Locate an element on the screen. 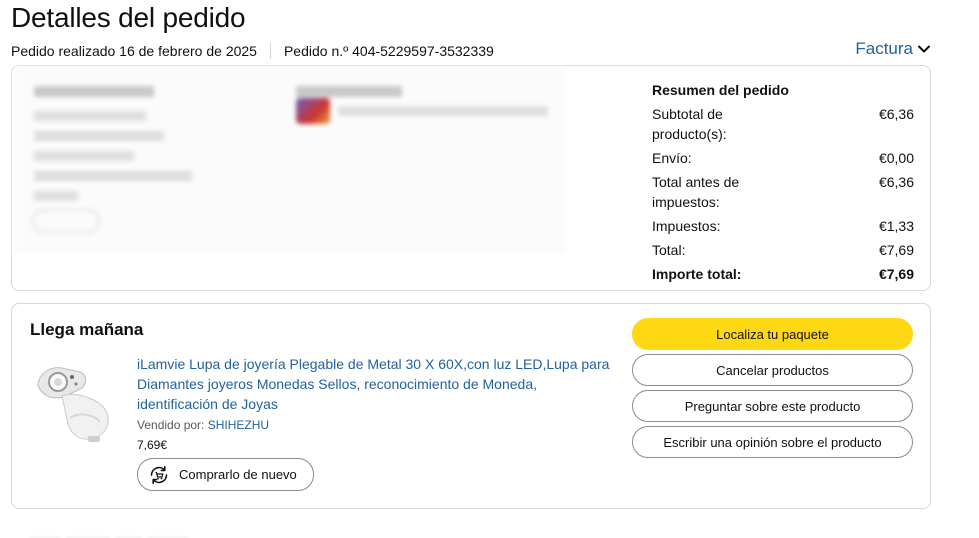  invoice-dropdown: Factura is located at coordinates (893, 49).